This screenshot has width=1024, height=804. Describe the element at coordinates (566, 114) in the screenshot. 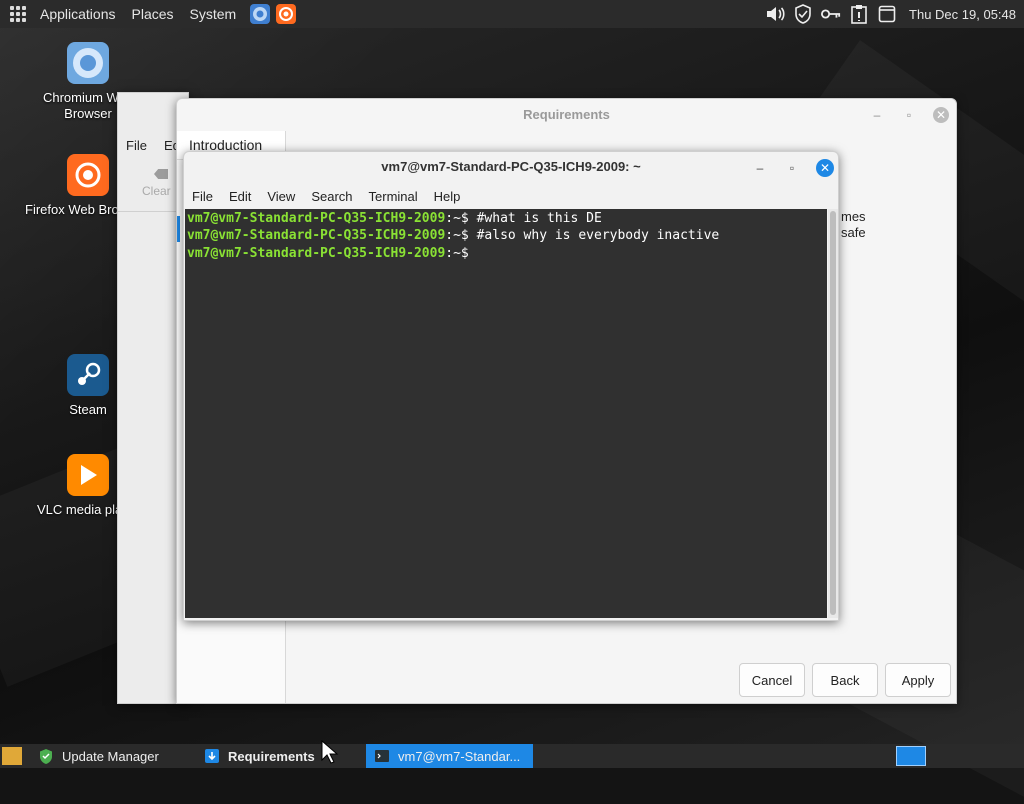

I see `requirements-title: Requirements` at that location.